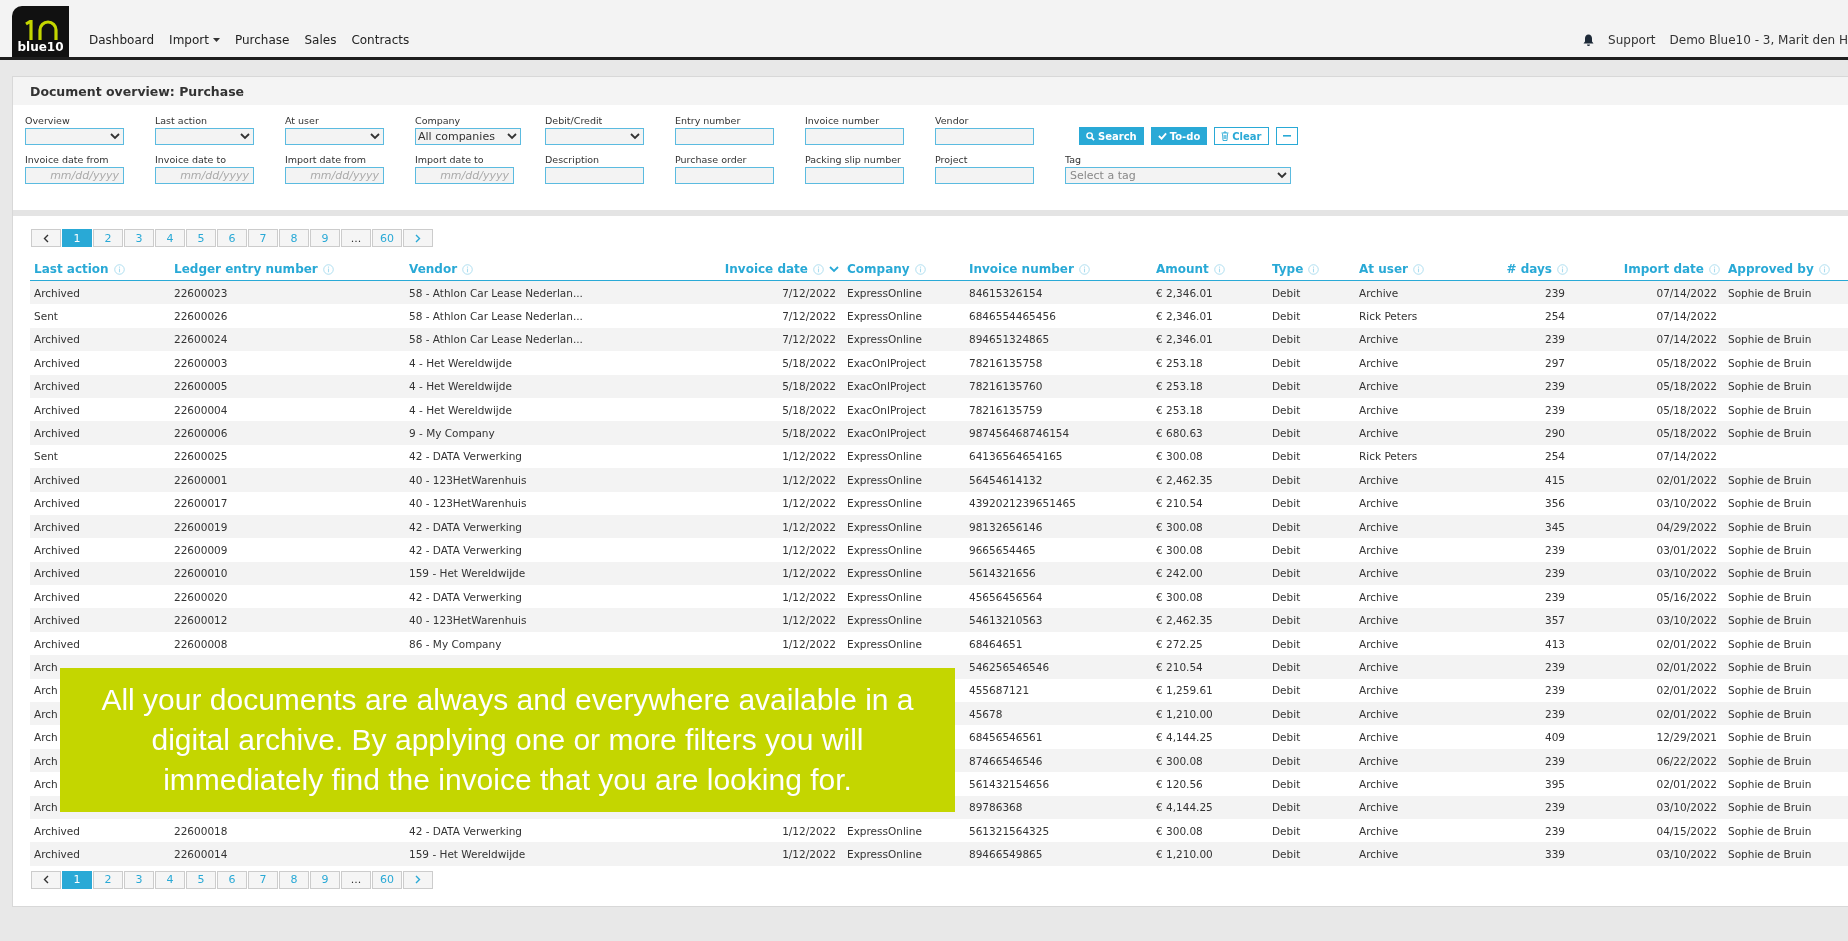 This screenshot has height=941, width=1848. I want to click on column-header: Approved by, so click(1779, 269).